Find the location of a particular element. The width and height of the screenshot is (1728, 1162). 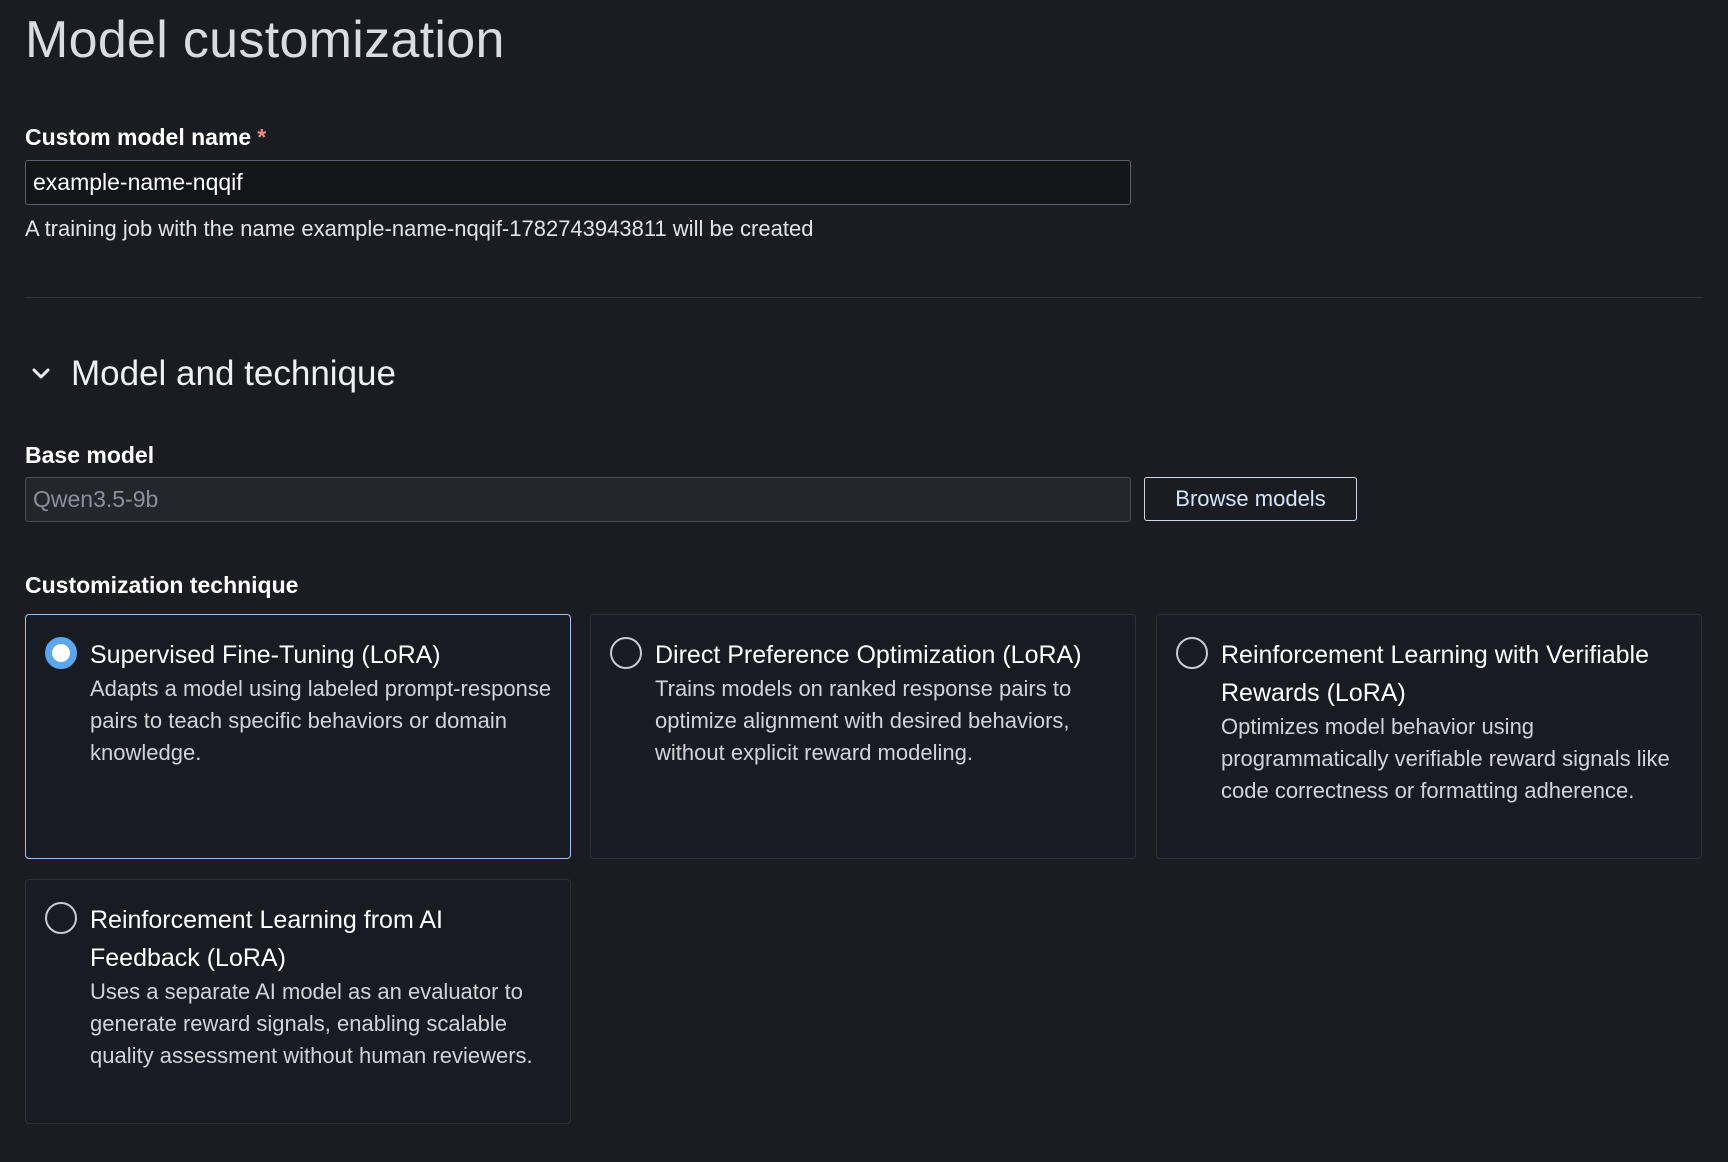

customization-technique-label: Customization technique is located at coordinates (162, 585).